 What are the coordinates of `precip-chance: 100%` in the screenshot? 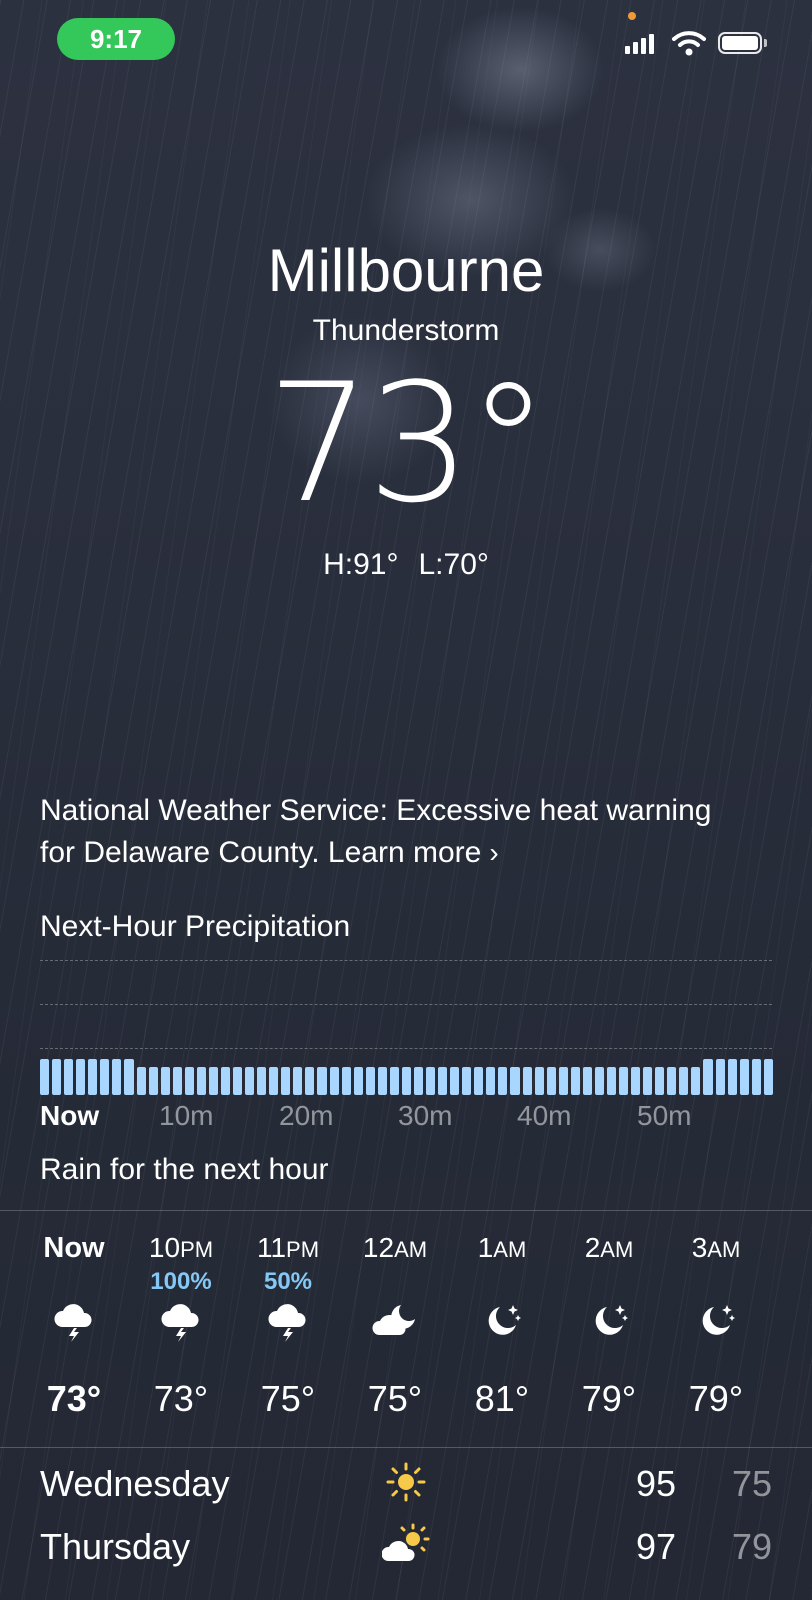 It's located at (181, 1281).